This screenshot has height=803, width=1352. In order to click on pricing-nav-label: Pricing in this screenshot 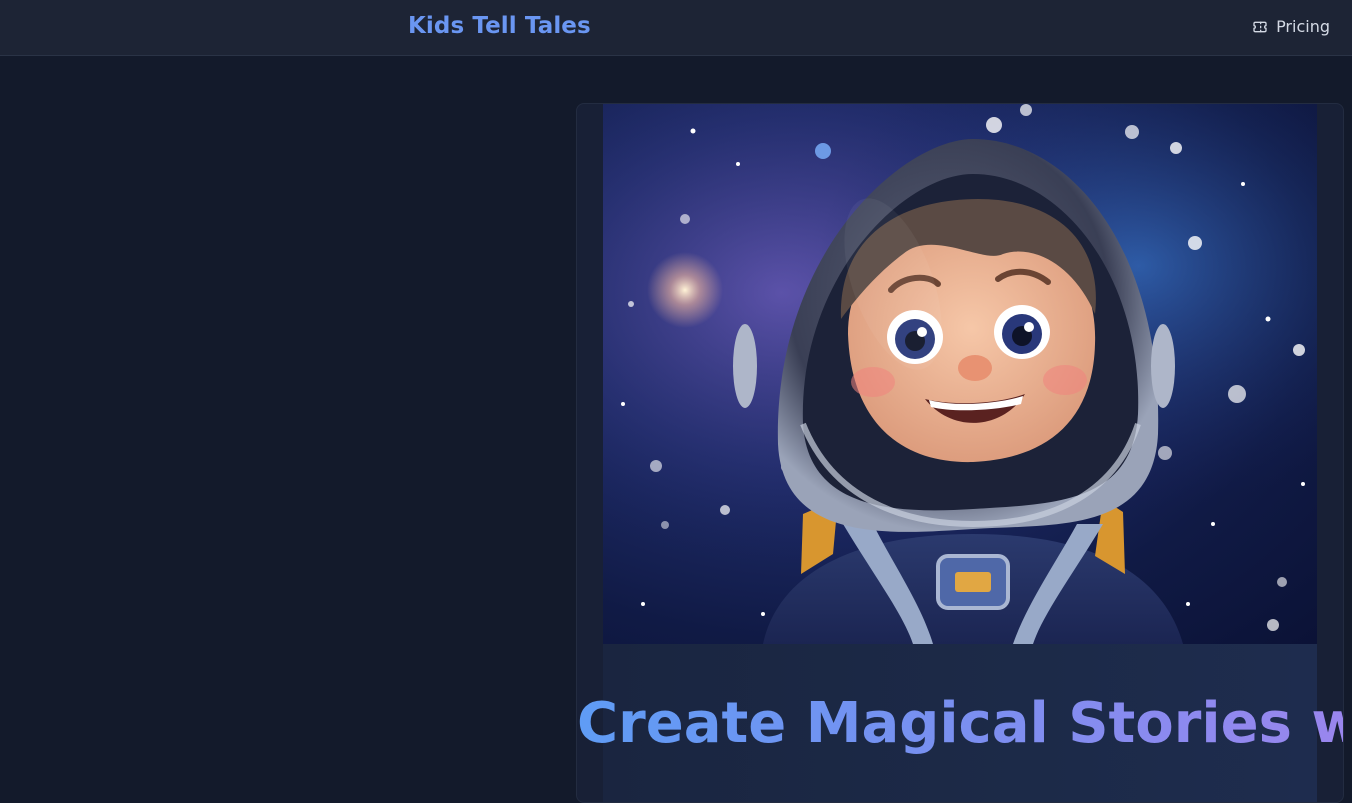, I will do `click(1303, 26)`.